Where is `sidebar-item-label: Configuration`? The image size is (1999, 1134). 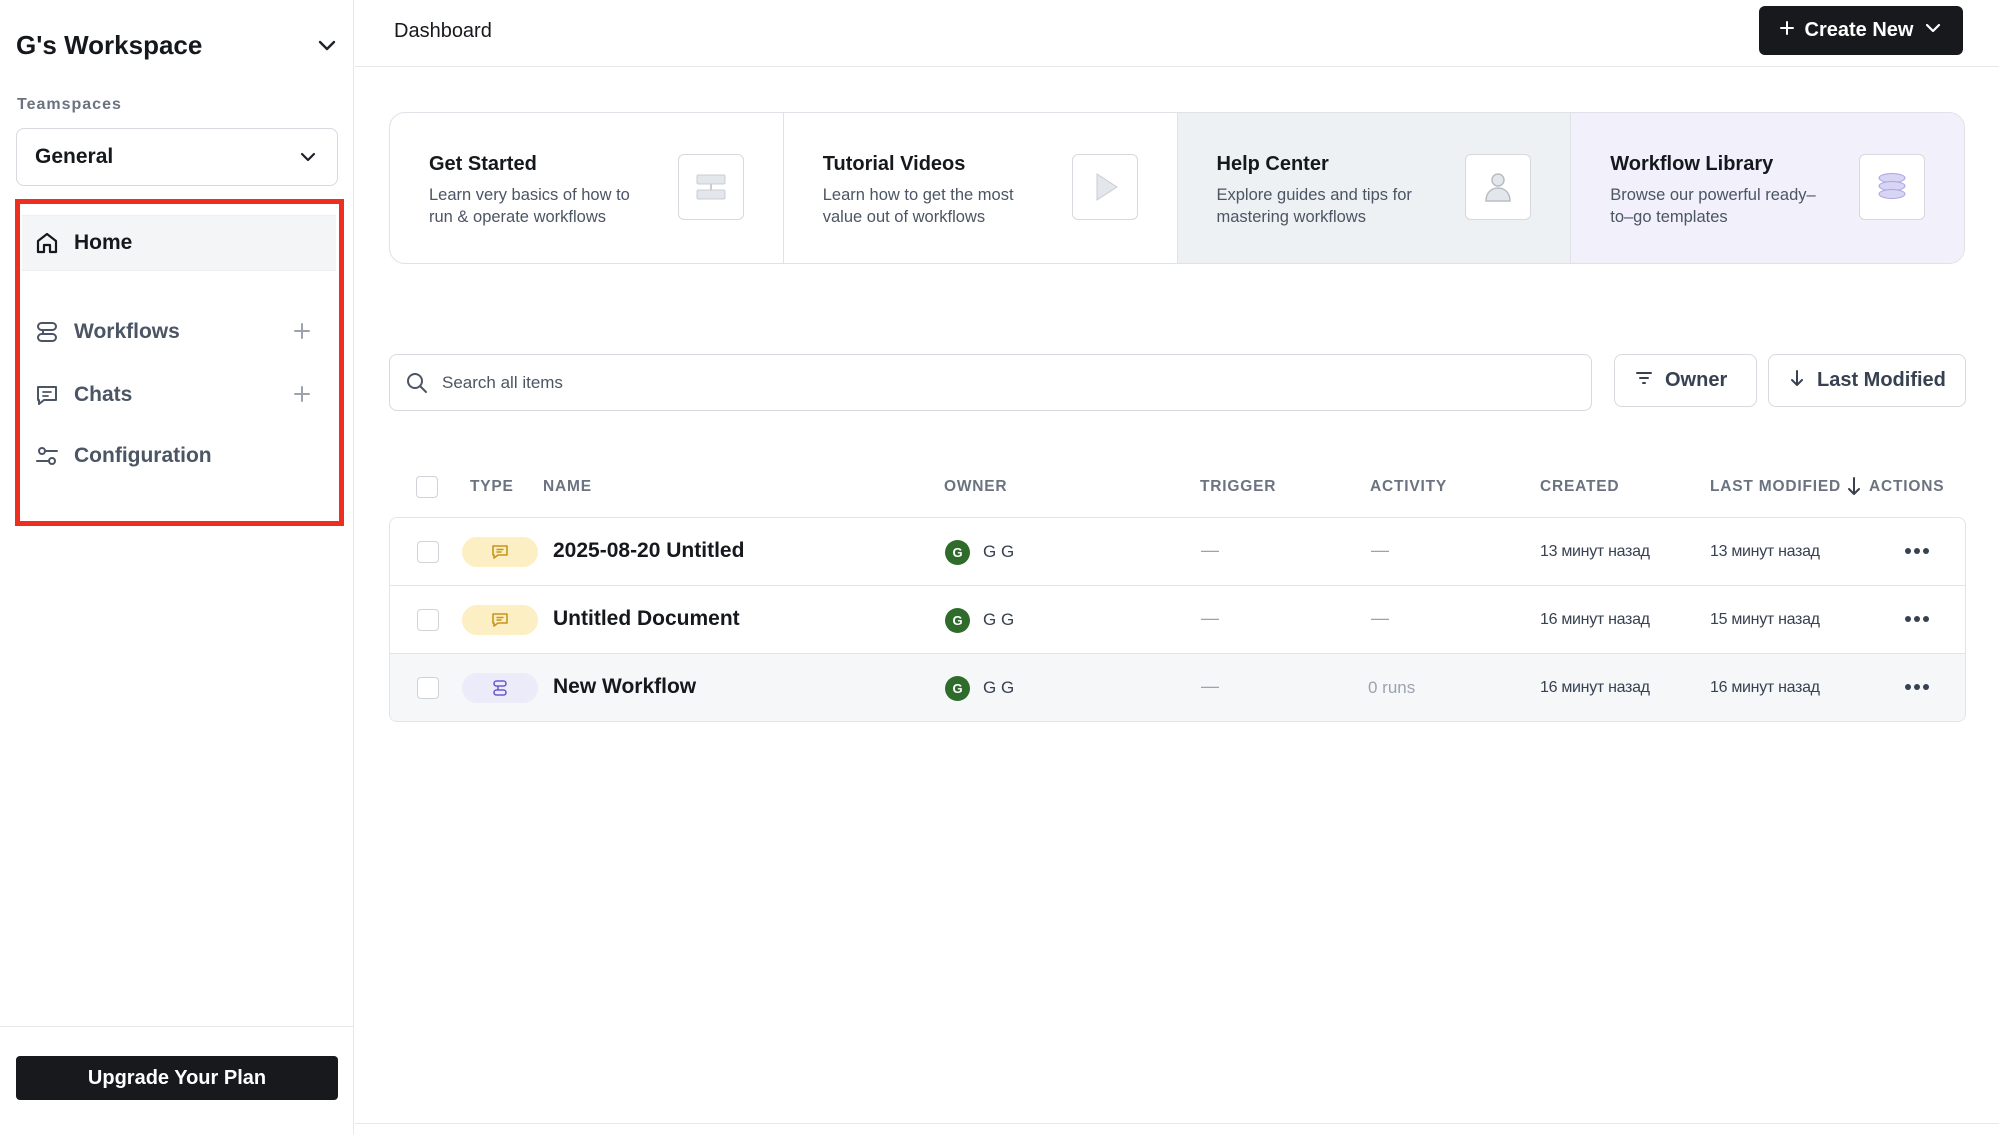 sidebar-item-label: Configuration is located at coordinates (143, 455).